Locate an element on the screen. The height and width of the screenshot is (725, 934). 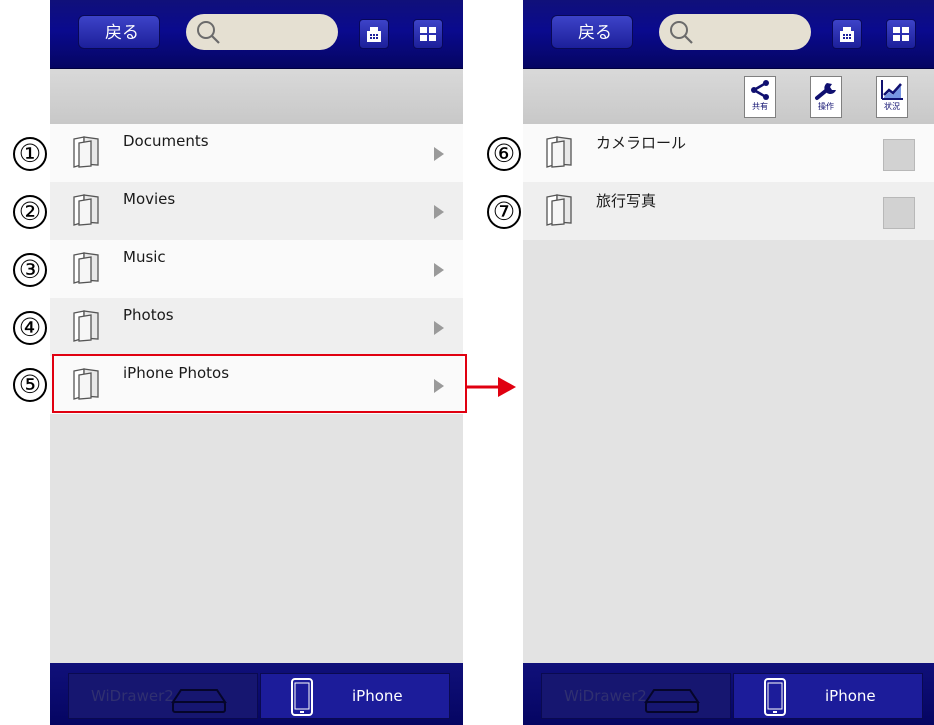
callout-number: ④ is located at coordinates (30, 328).